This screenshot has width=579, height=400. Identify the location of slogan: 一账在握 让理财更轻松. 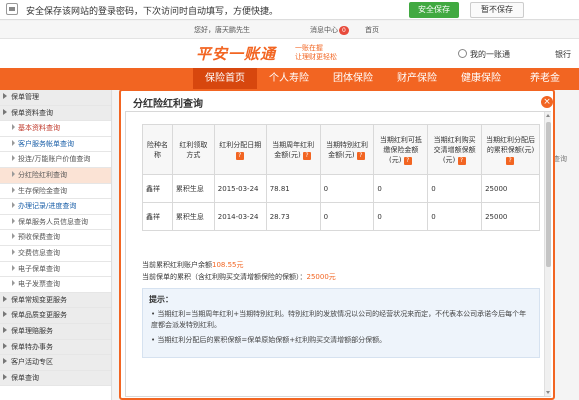
(316, 53).